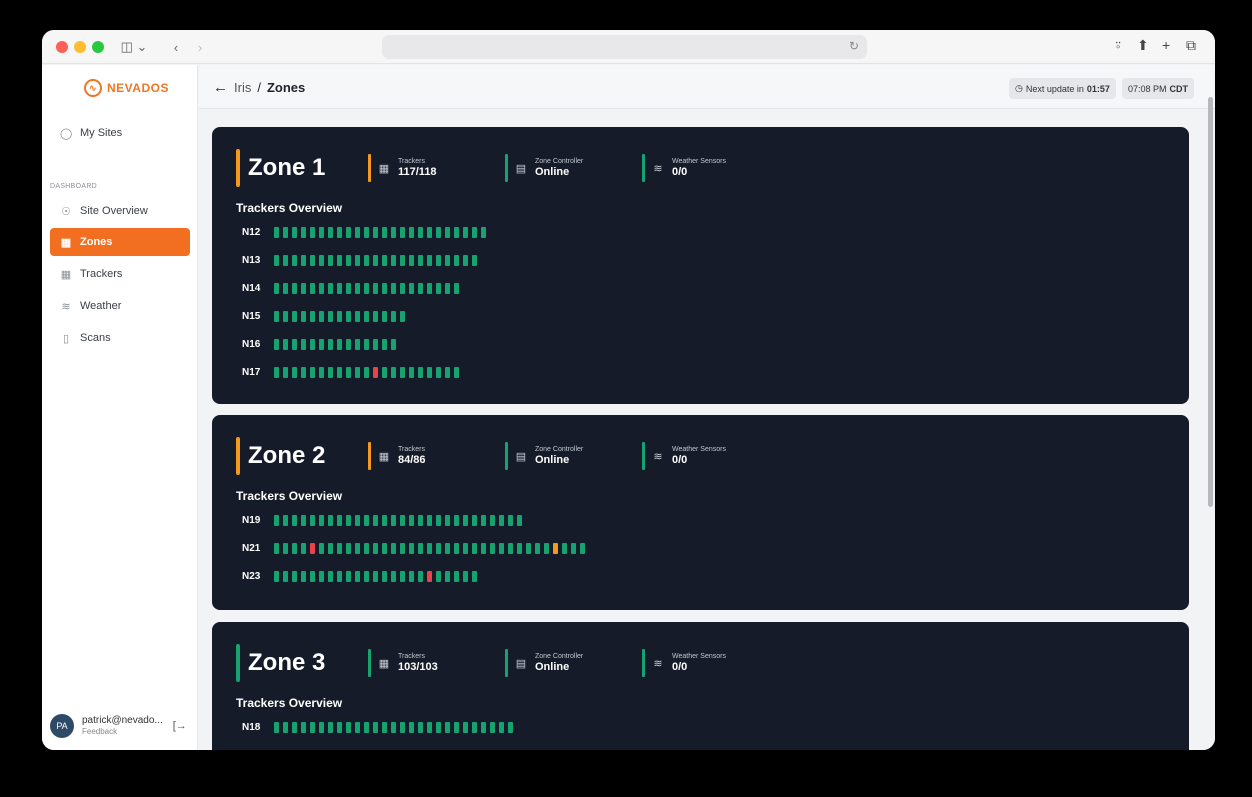 This screenshot has width=1252, height=797. Describe the element at coordinates (98, 47) in the screenshot. I see `maximize-window-button` at that location.